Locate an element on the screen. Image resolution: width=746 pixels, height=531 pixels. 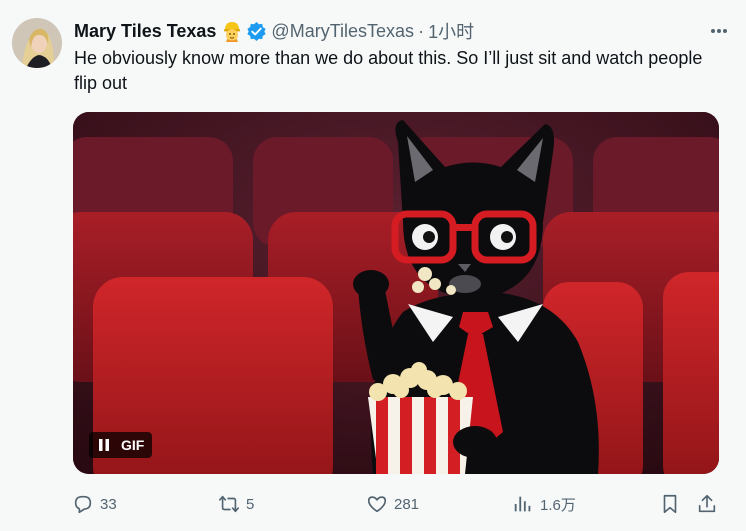
pause-icon is located at coordinates (104, 445).